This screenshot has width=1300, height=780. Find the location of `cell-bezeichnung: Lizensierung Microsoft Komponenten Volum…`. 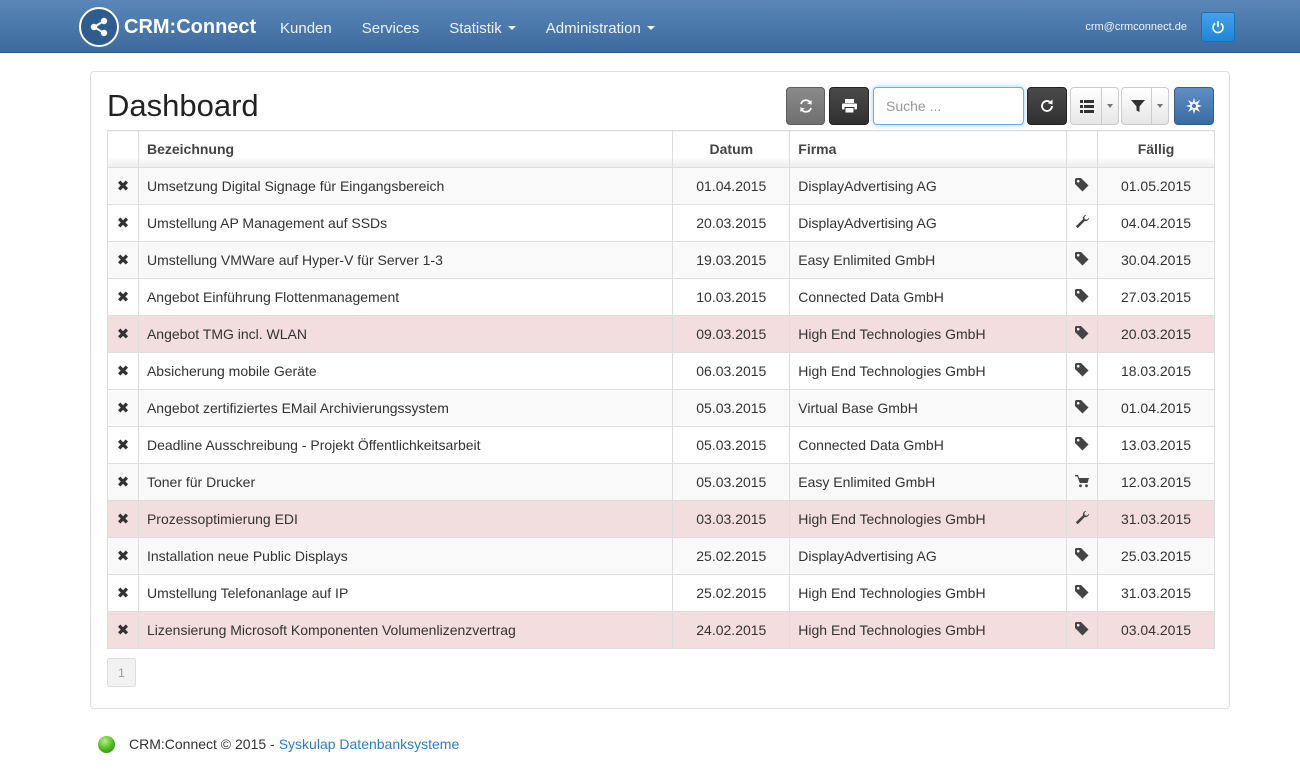

cell-bezeichnung: Lizensierung Microsoft Komponenten Volum… is located at coordinates (405, 630).